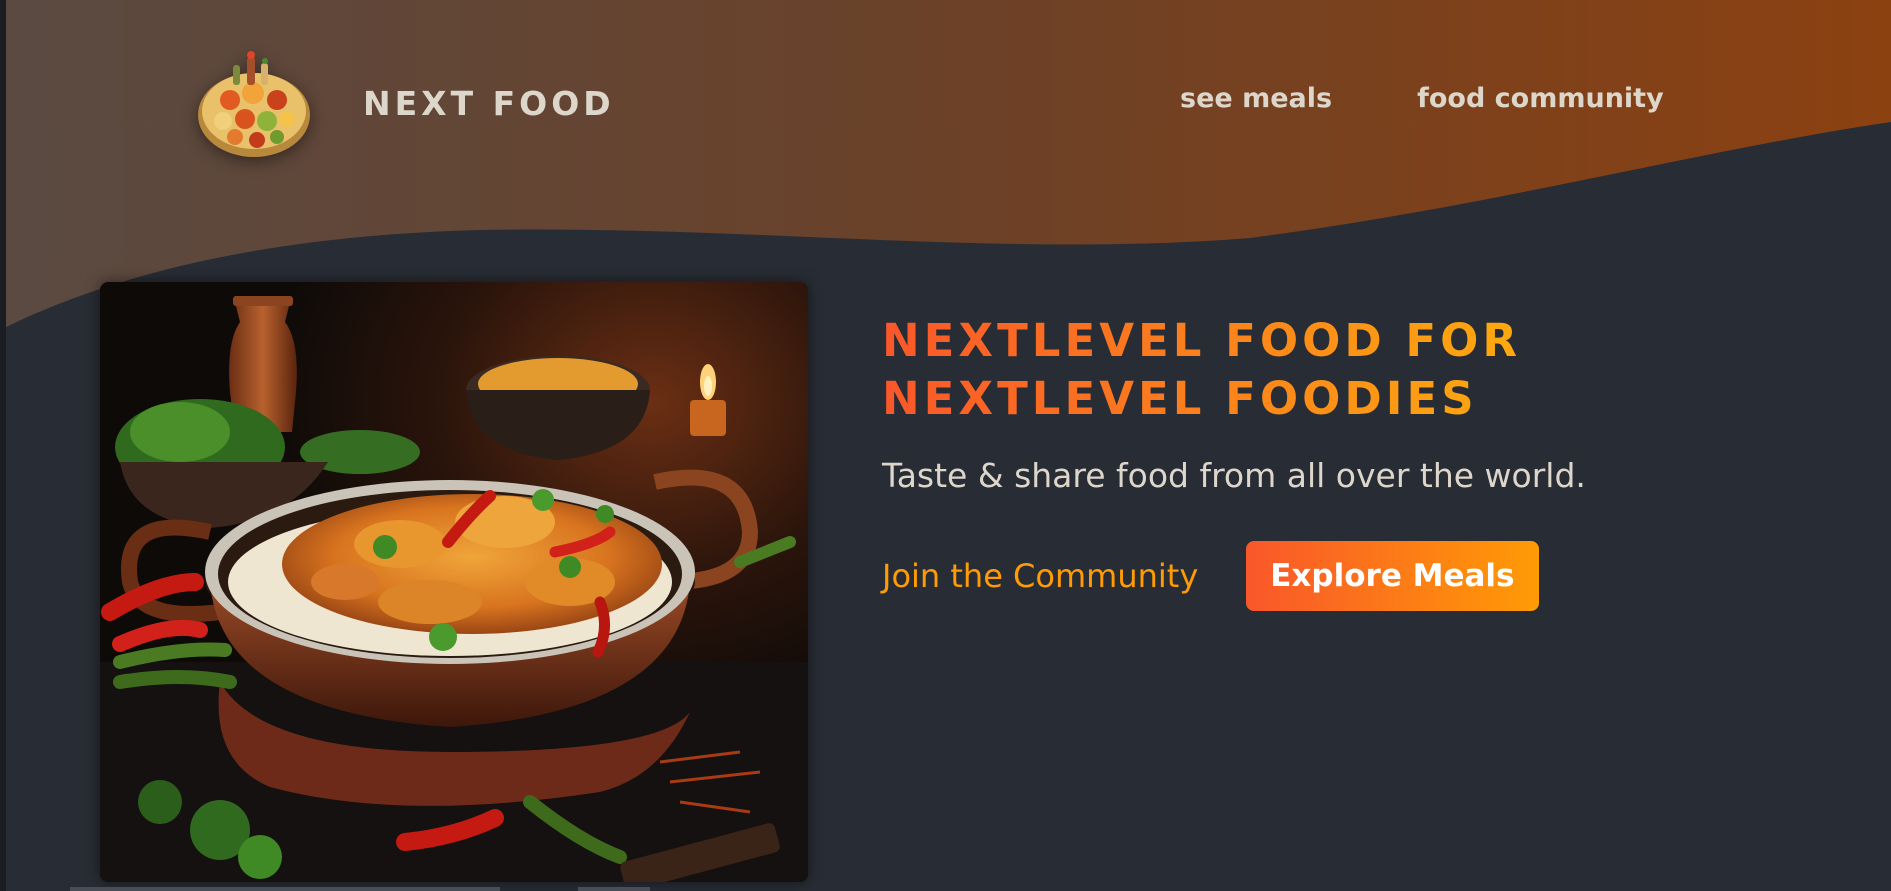  I want to click on logo-link: NEXT FOOD, so click(405, 103).